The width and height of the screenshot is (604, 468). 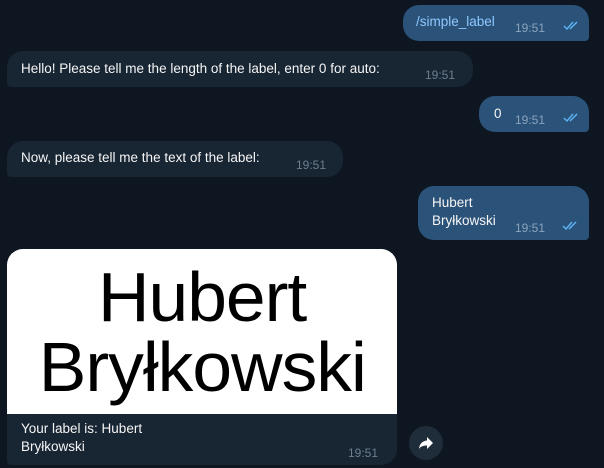 What do you see at coordinates (202, 296) in the screenshot?
I see `label-image-line1: Hubert` at bounding box center [202, 296].